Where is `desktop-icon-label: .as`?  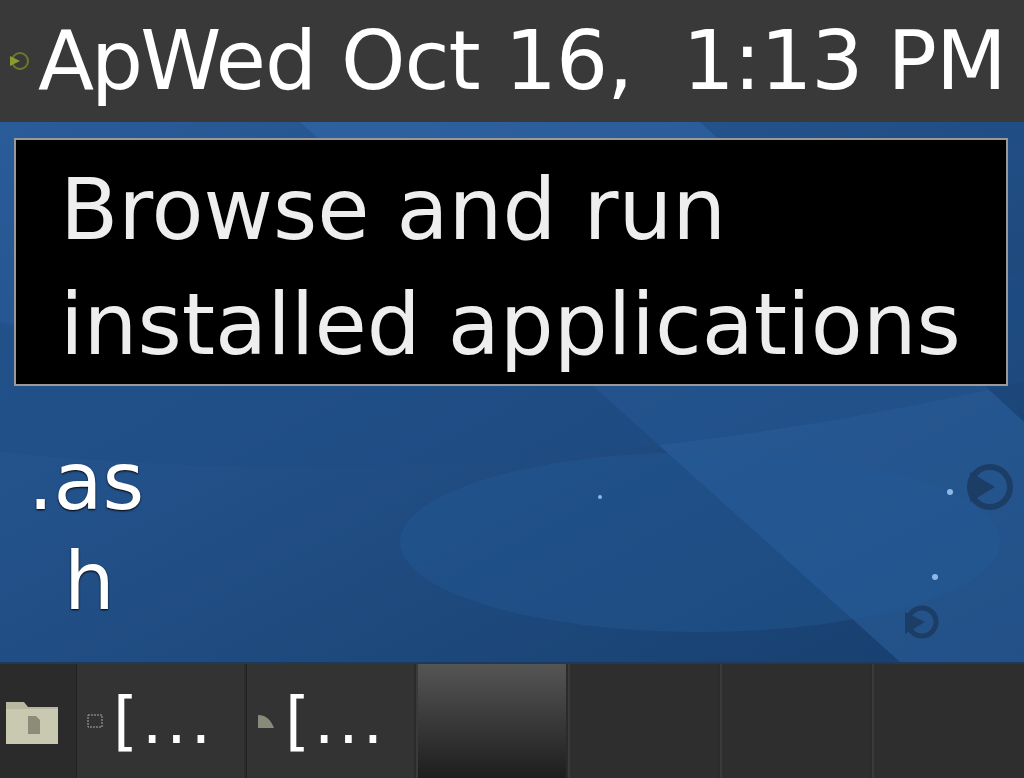 desktop-icon-label: .as is located at coordinates (86, 482).